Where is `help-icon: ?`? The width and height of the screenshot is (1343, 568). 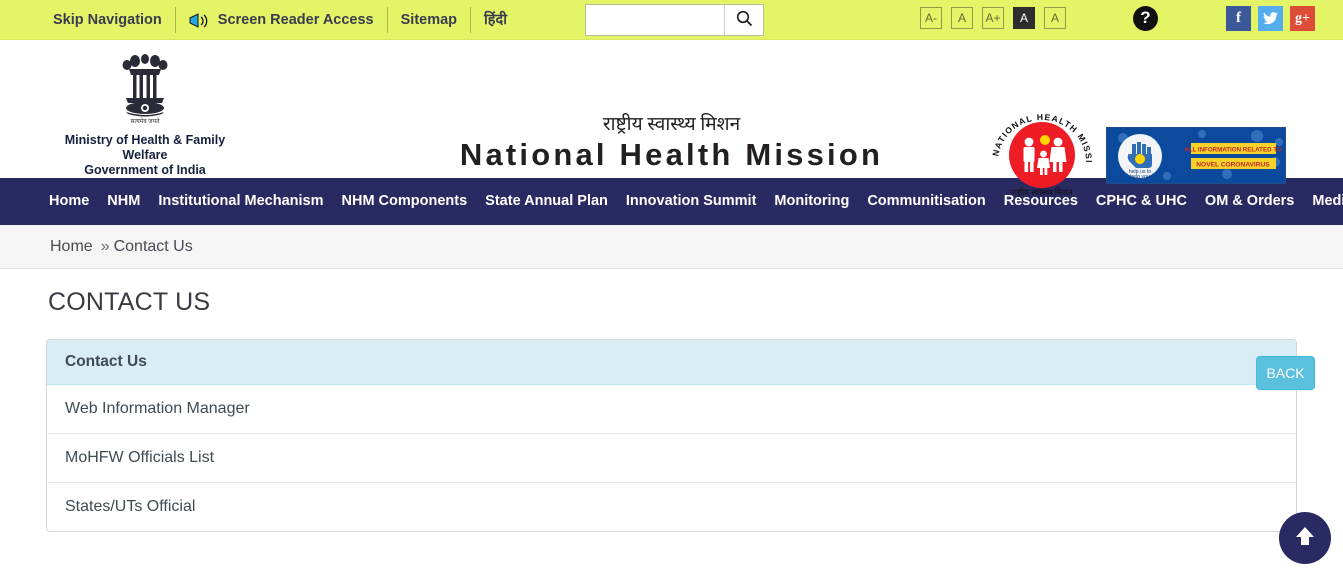
help-icon: ? is located at coordinates (1145, 18).